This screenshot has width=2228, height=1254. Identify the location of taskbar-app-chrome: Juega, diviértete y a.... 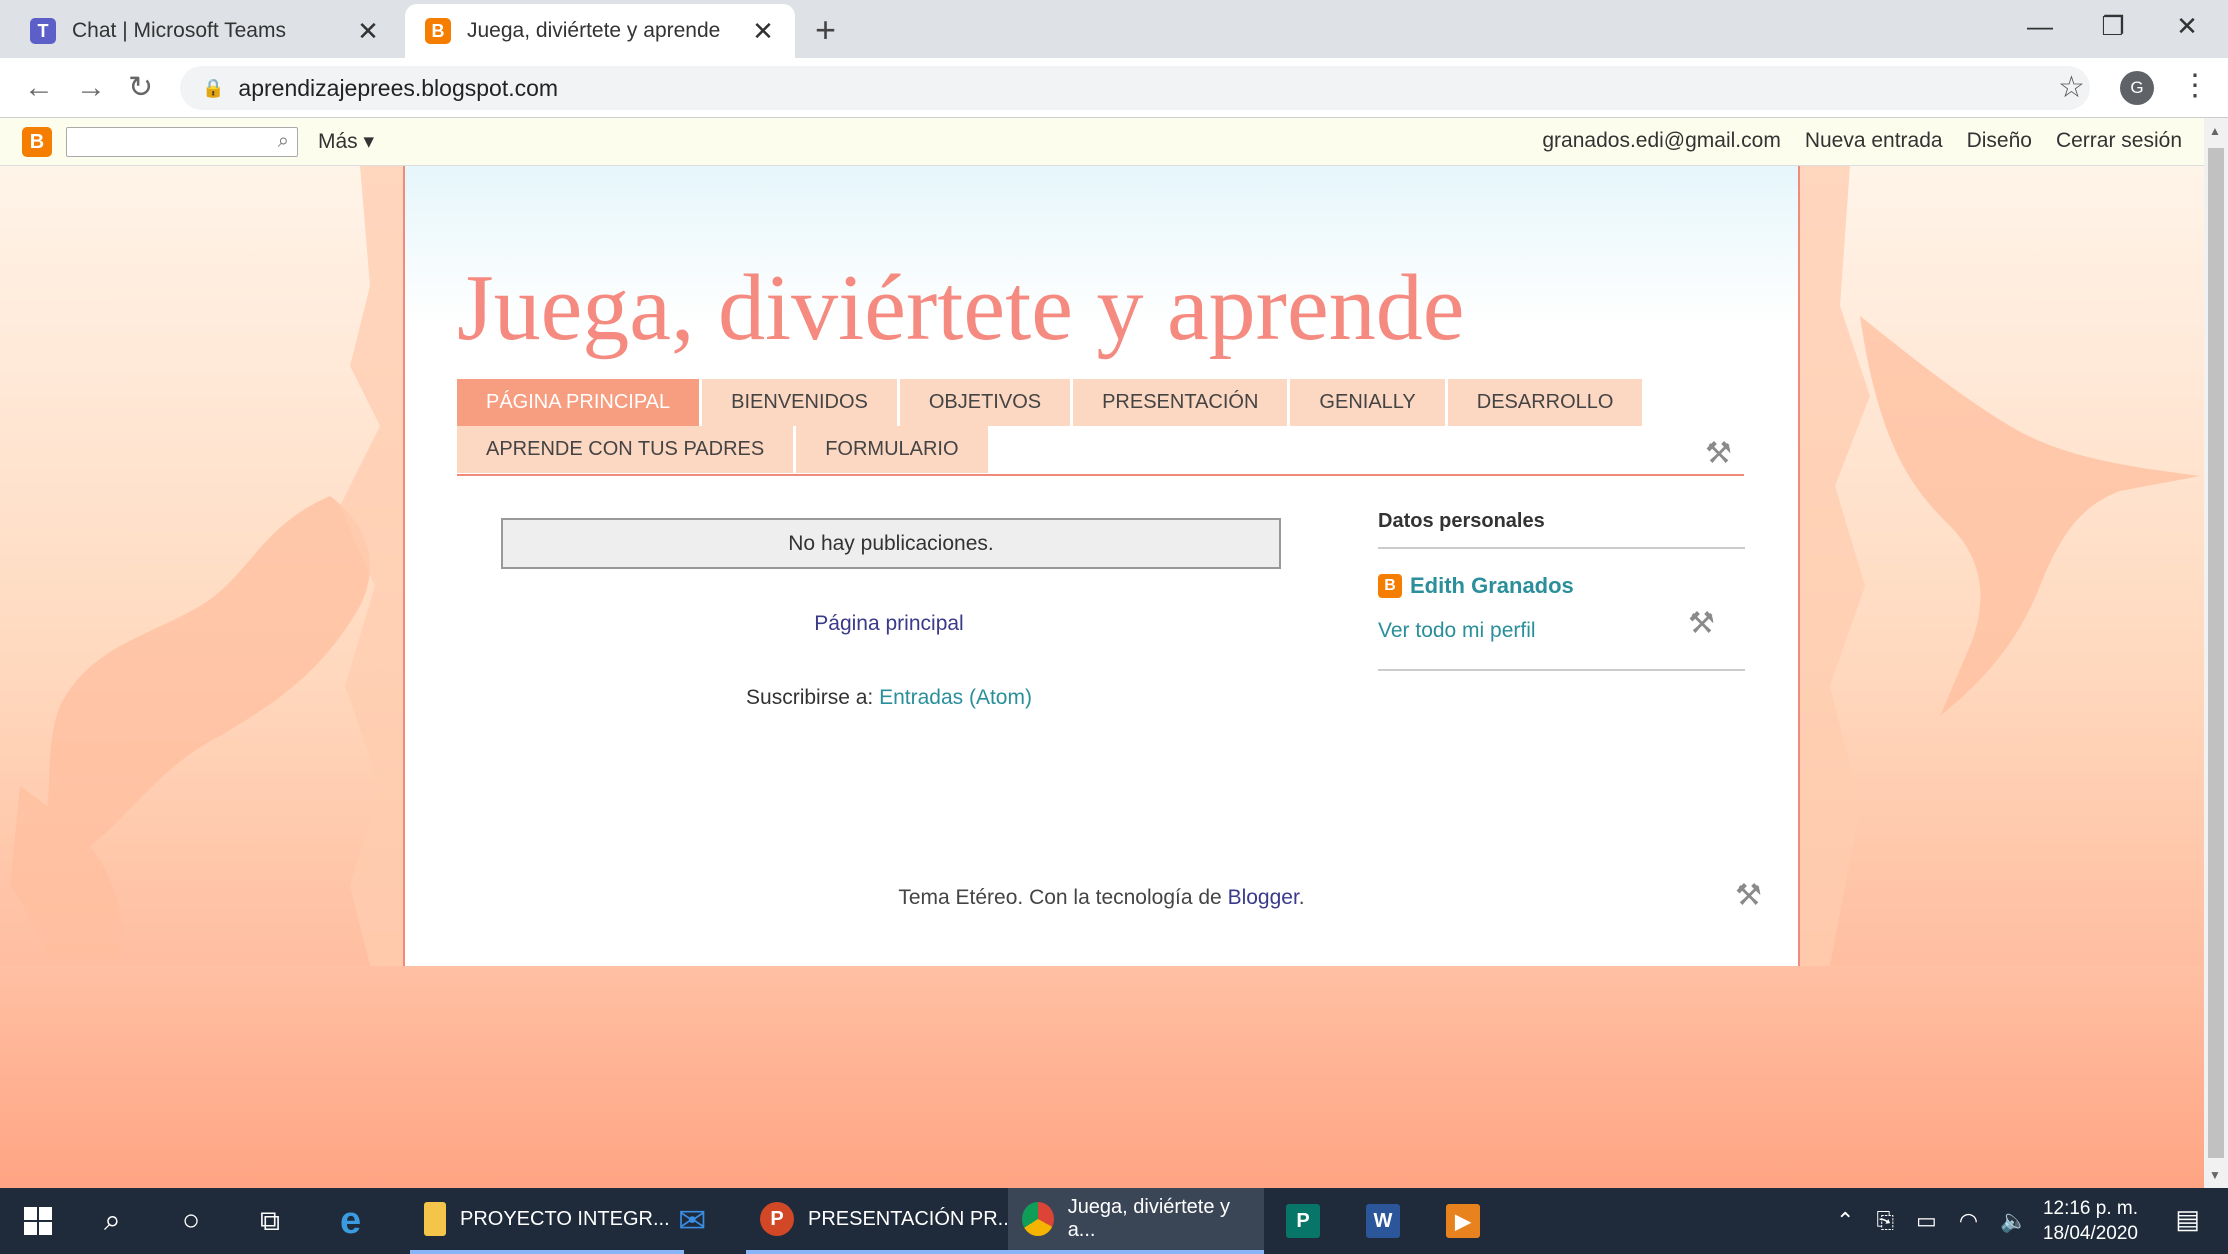
(1136, 1221).